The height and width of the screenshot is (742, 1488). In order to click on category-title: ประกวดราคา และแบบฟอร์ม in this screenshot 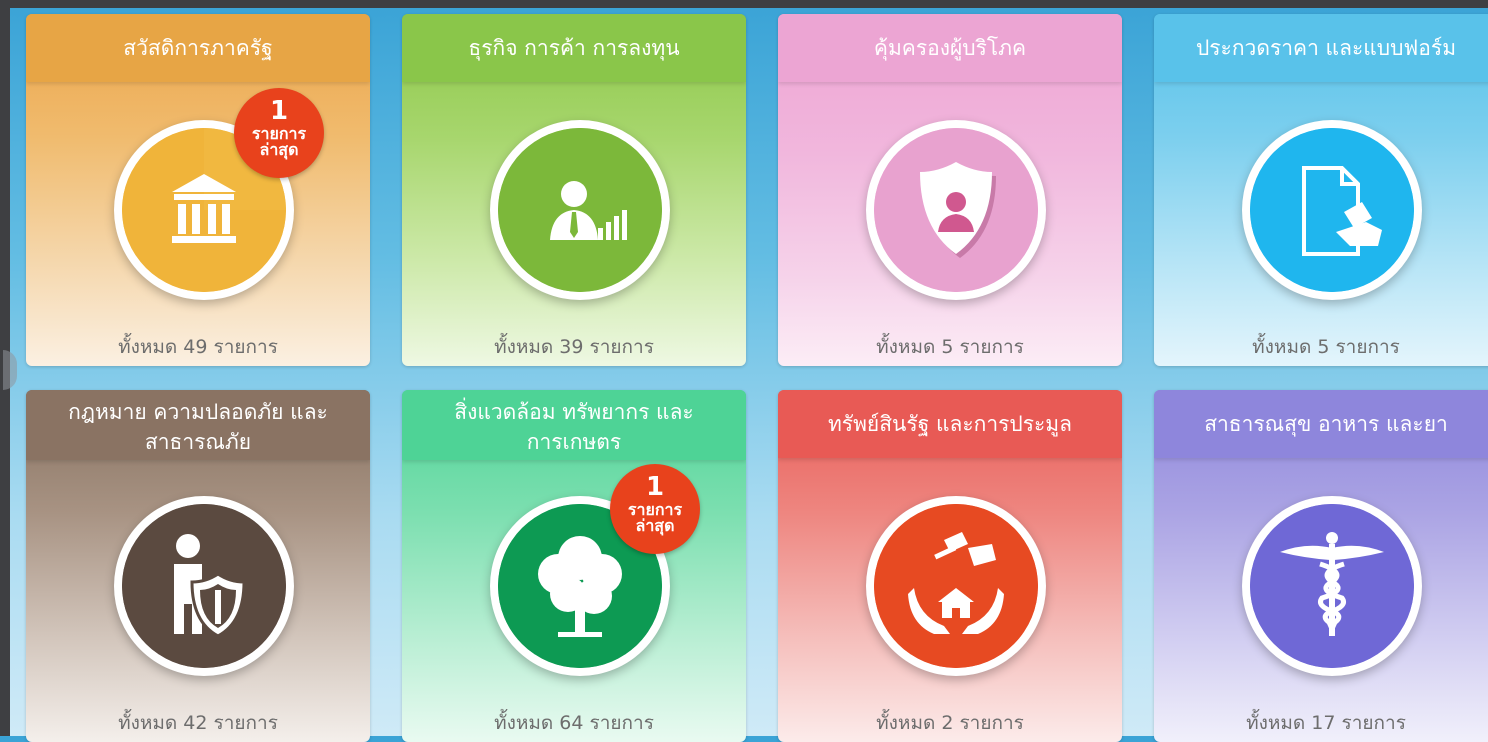, I will do `click(1321, 48)`.